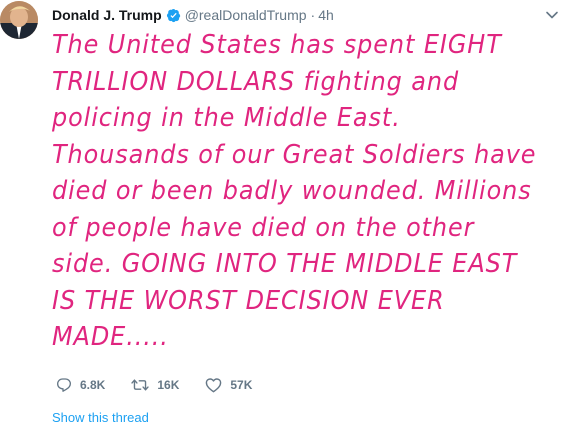  I want to click on tweet-header: Donald J. Trump @realDonaldTrump · 4h, so click(193, 15).